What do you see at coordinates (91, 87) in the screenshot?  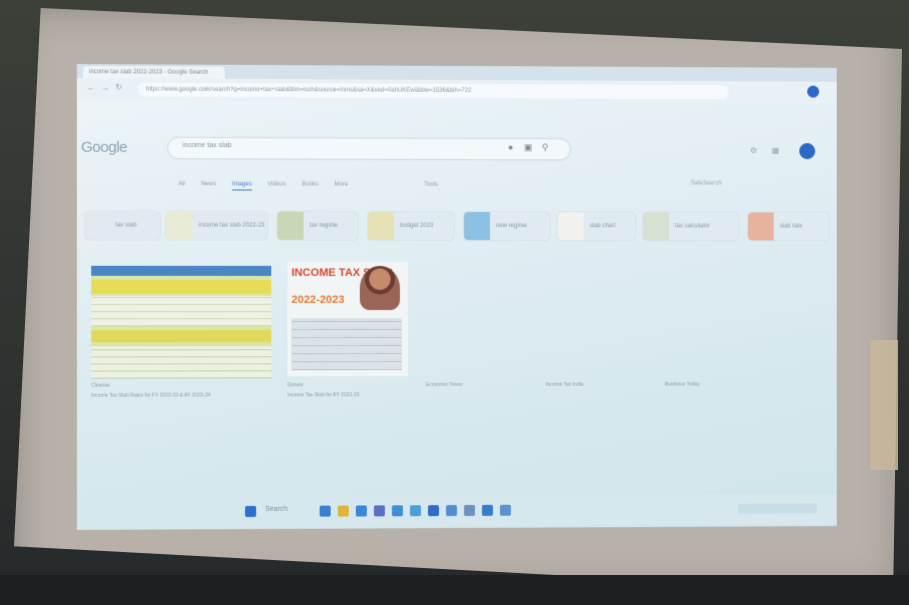 I see `back-icon: ←` at bounding box center [91, 87].